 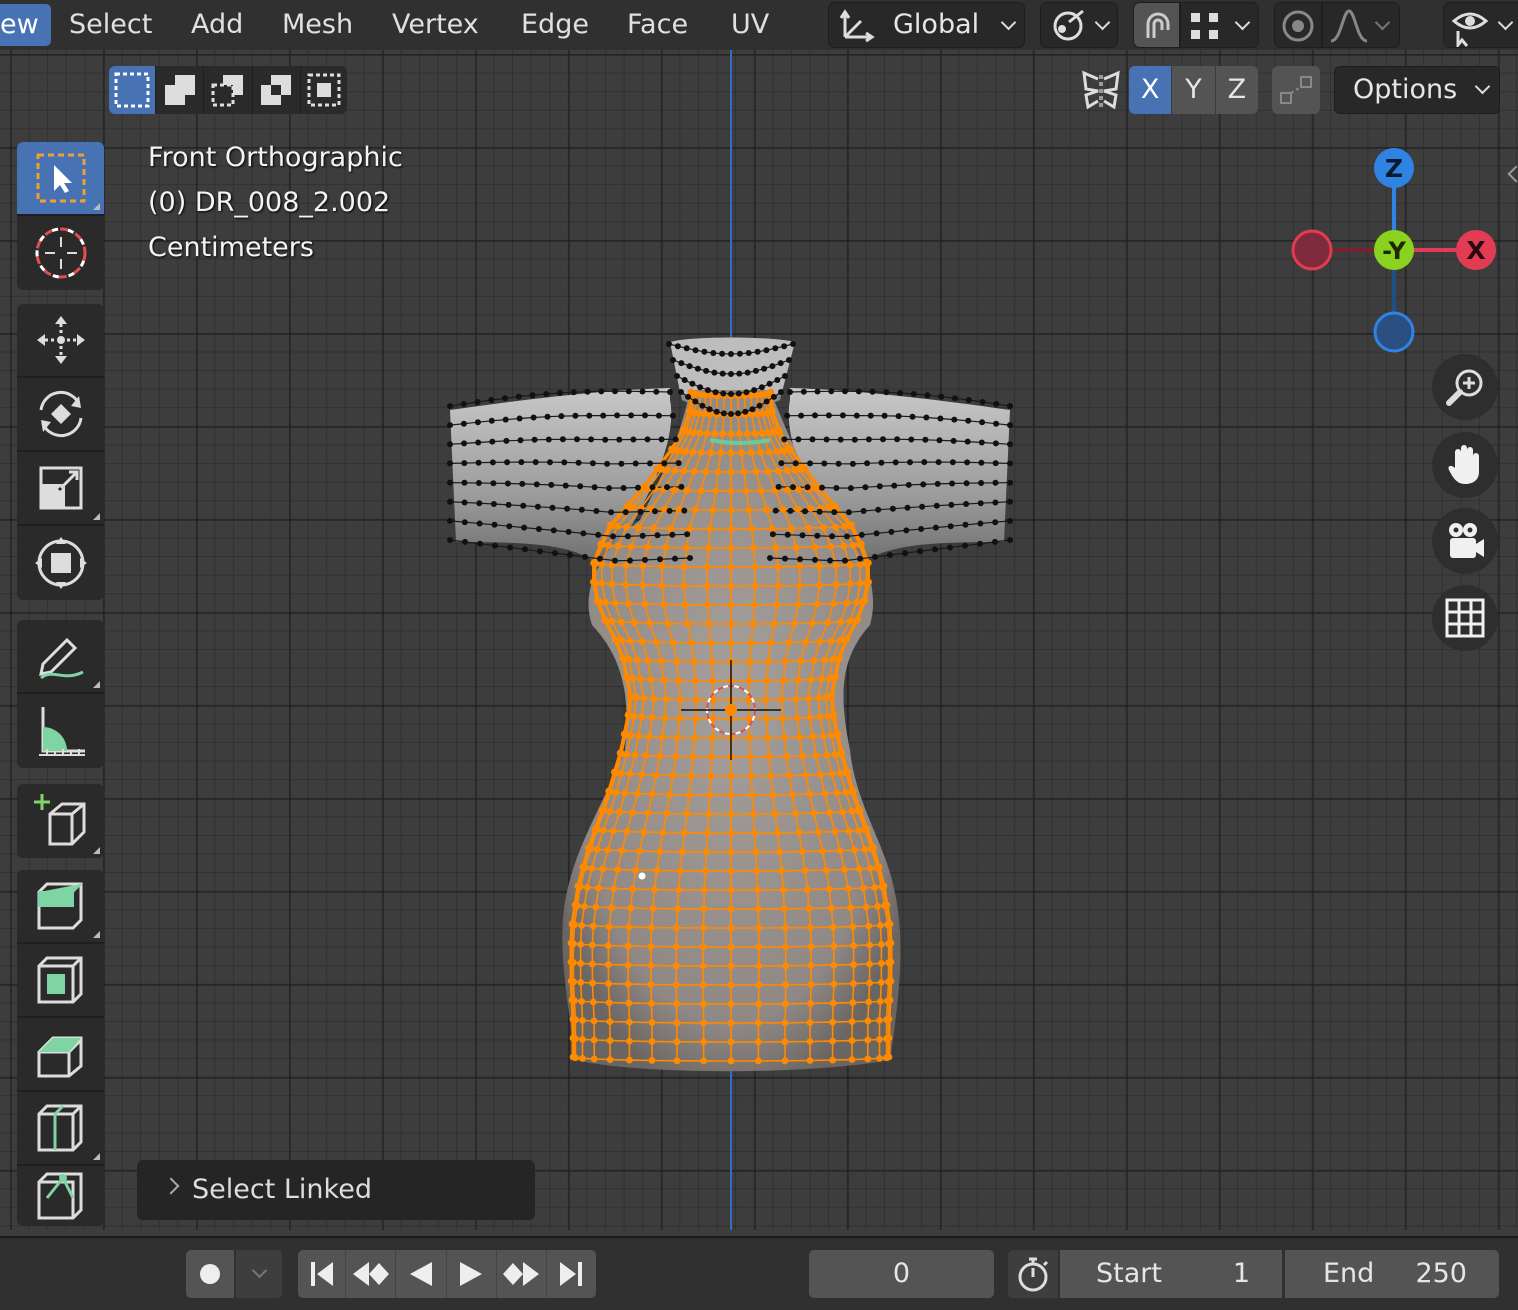 I want to click on keying-dropdown, so click(x=259, y=1274).